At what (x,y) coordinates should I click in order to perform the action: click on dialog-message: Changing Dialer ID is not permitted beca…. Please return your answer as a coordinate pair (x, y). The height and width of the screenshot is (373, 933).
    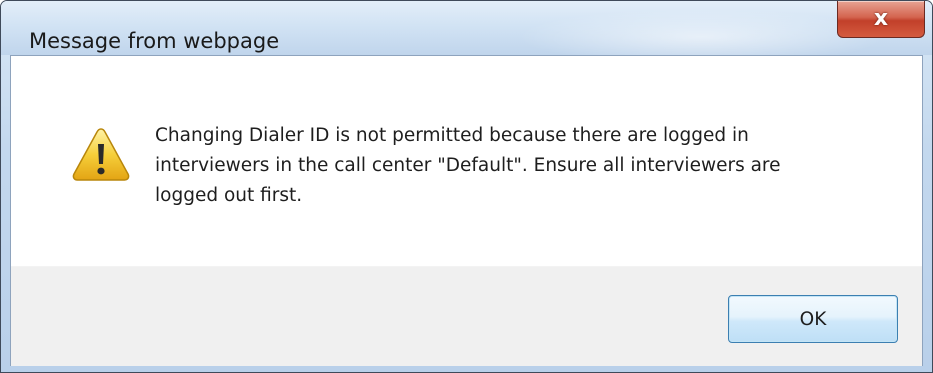
    Looking at the image, I should click on (468, 165).